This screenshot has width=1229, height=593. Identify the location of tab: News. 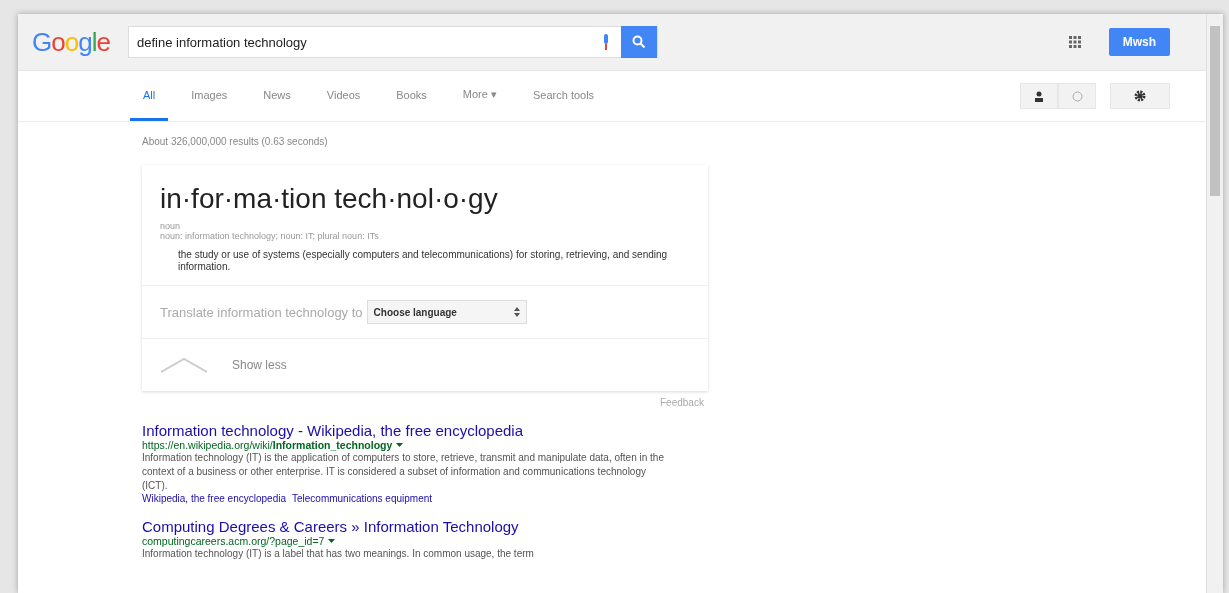
(277, 96).